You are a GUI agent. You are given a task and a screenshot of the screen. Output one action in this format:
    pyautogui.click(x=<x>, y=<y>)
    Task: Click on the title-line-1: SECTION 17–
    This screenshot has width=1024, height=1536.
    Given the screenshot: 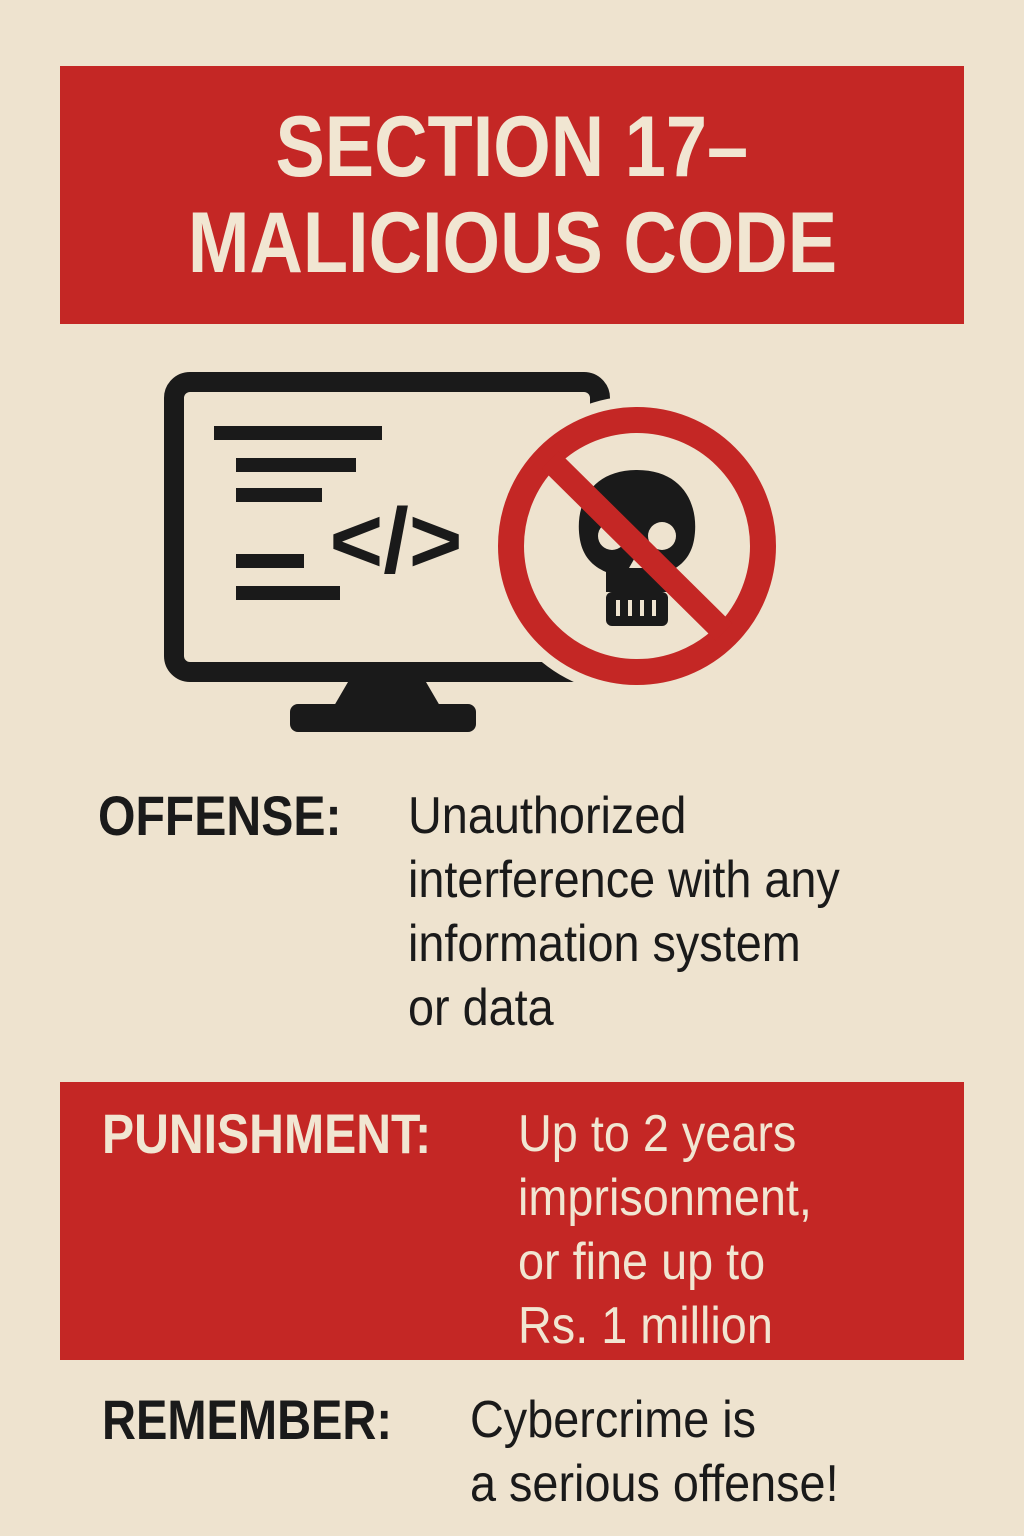 What is the action you would take?
    pyautogui.click(x=512, y=147)
    